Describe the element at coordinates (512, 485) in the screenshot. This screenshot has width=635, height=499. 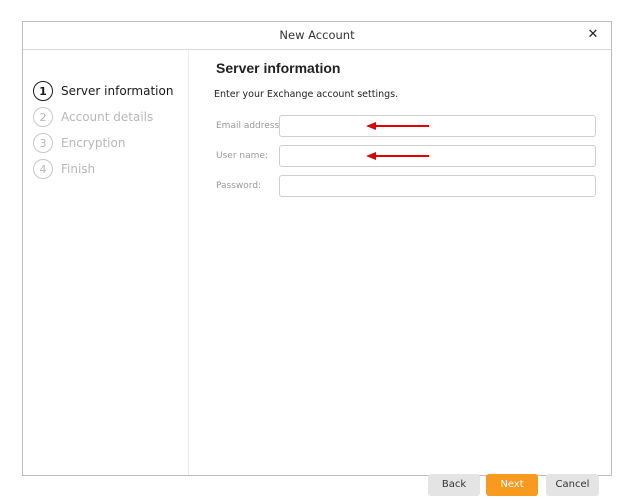
I see `next-button: Next` at that location.